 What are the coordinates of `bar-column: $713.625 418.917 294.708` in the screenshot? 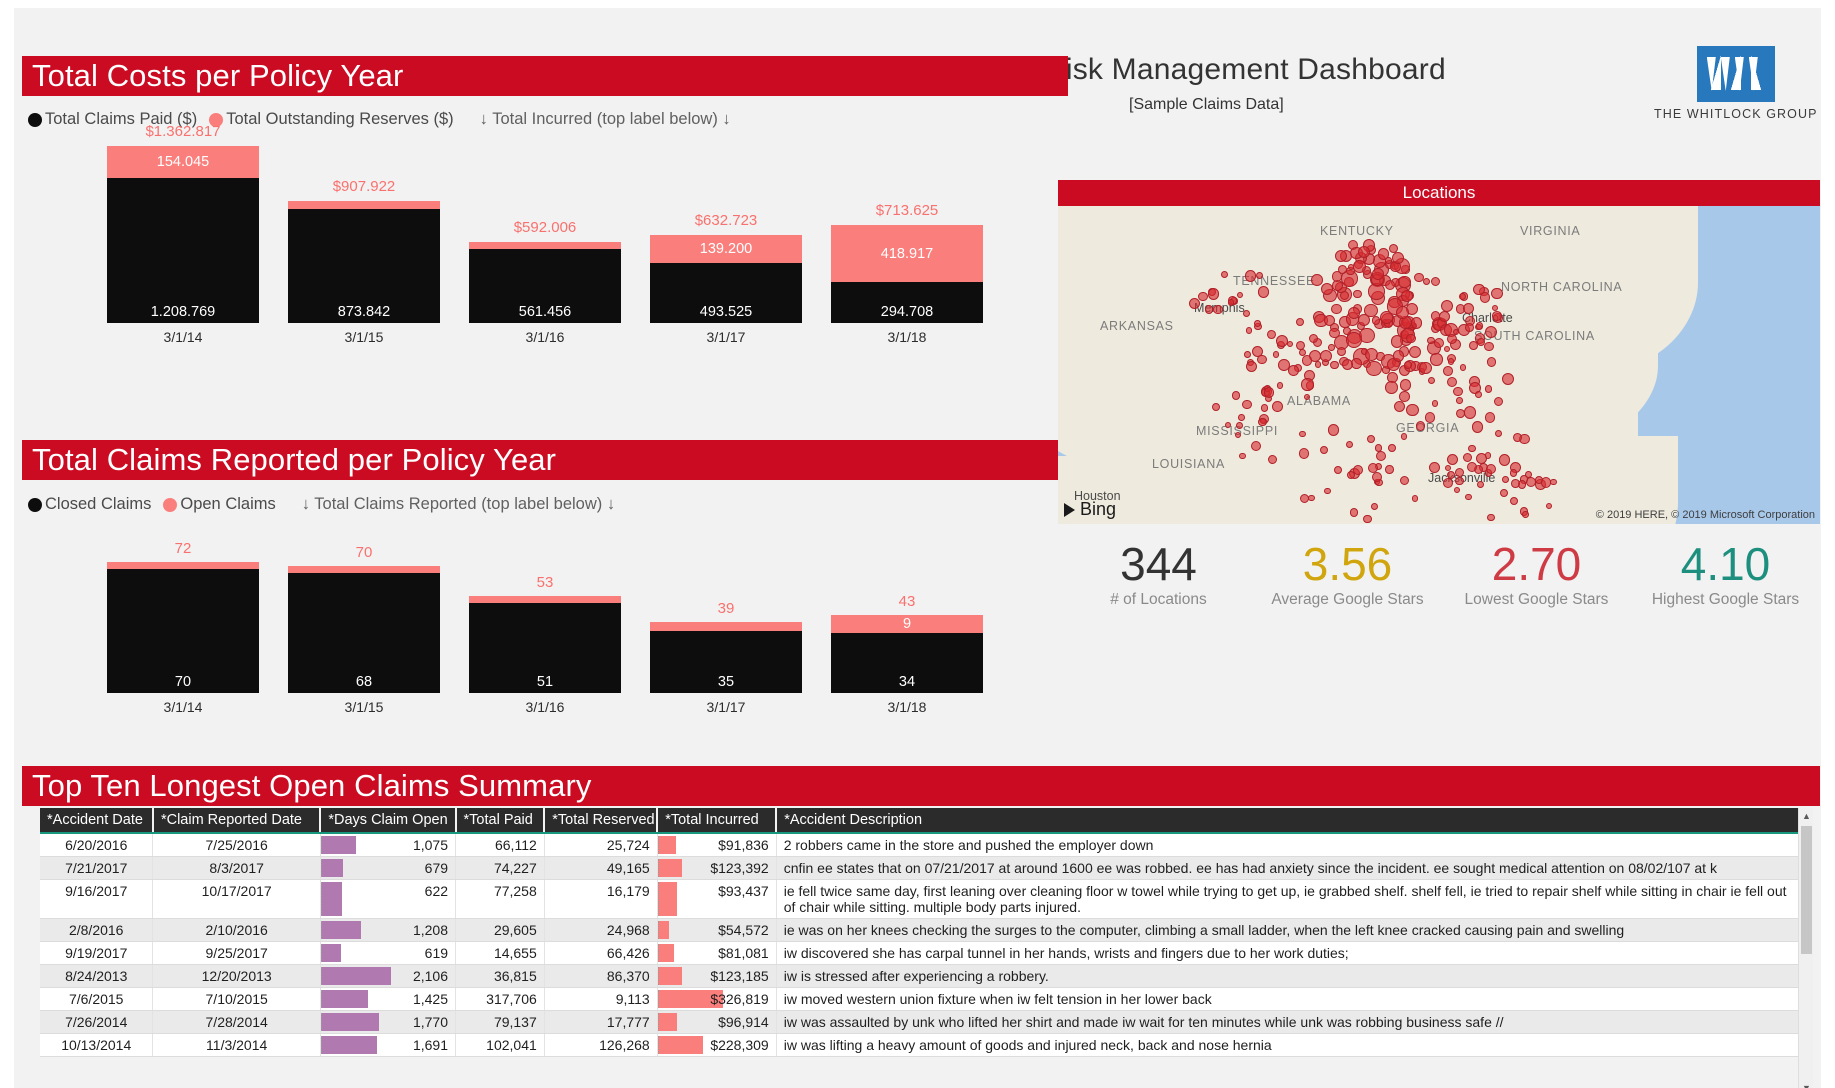 It's located at (907, 262).